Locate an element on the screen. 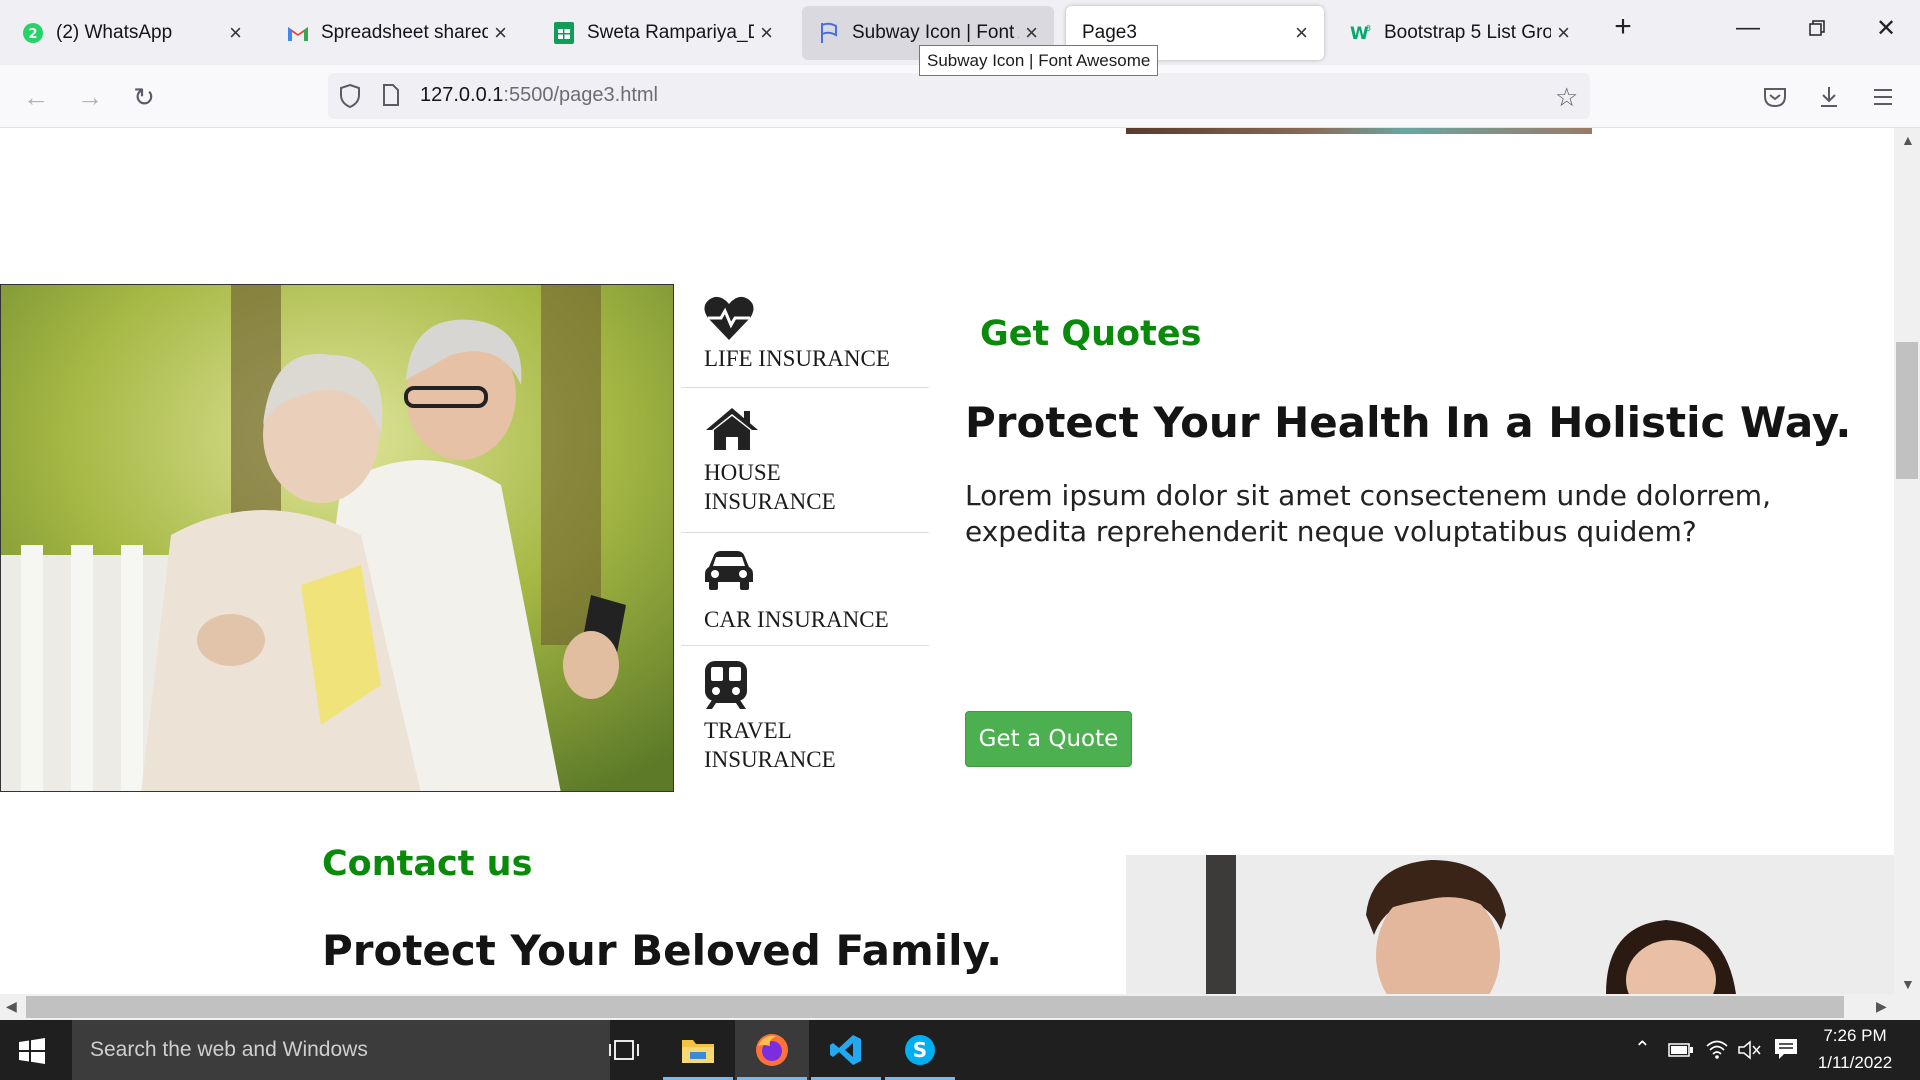 Image resolution: width=1920 pixels, height=1080 pixels. svg-text: S is located at coordinates (920, 1050).